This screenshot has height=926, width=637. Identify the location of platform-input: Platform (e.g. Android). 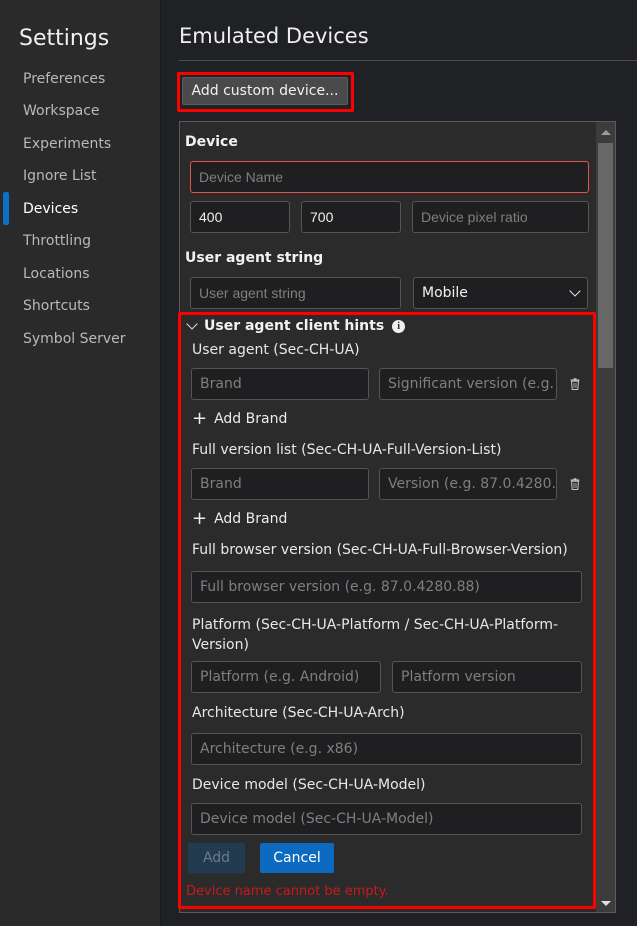
(286, 677).